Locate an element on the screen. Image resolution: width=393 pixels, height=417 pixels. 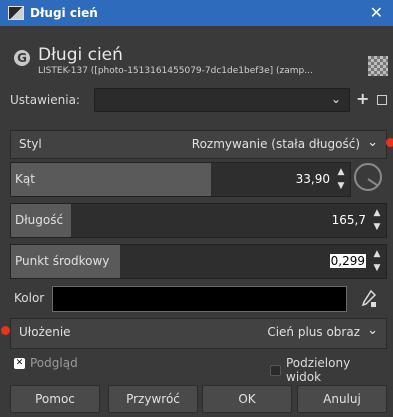
composition-combo: Ułożenie Cień plus obraz ⌄ is located at coordinates (198, 333).